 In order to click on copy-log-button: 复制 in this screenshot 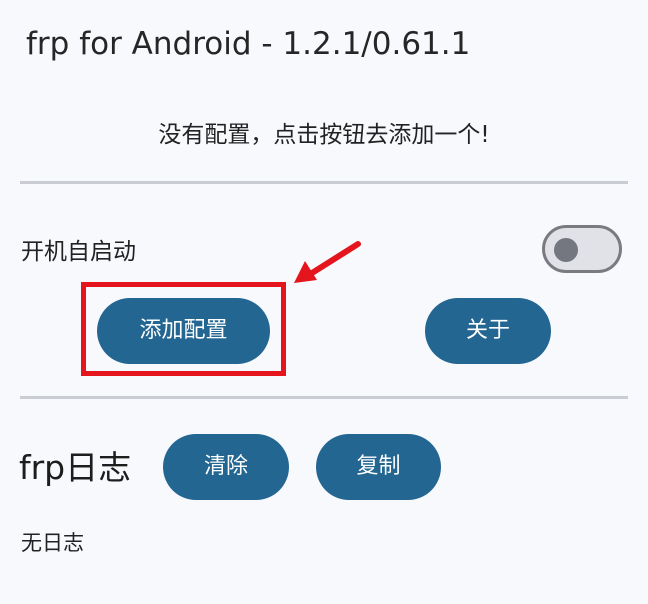, I will do `click(378, 467)`.